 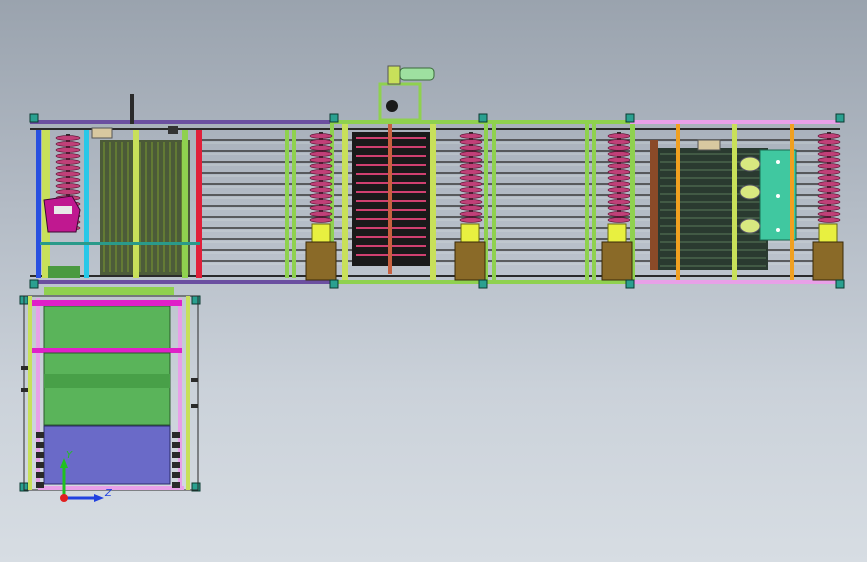 I want to click on z-axis-label: Z, so click(x=108, y=493).